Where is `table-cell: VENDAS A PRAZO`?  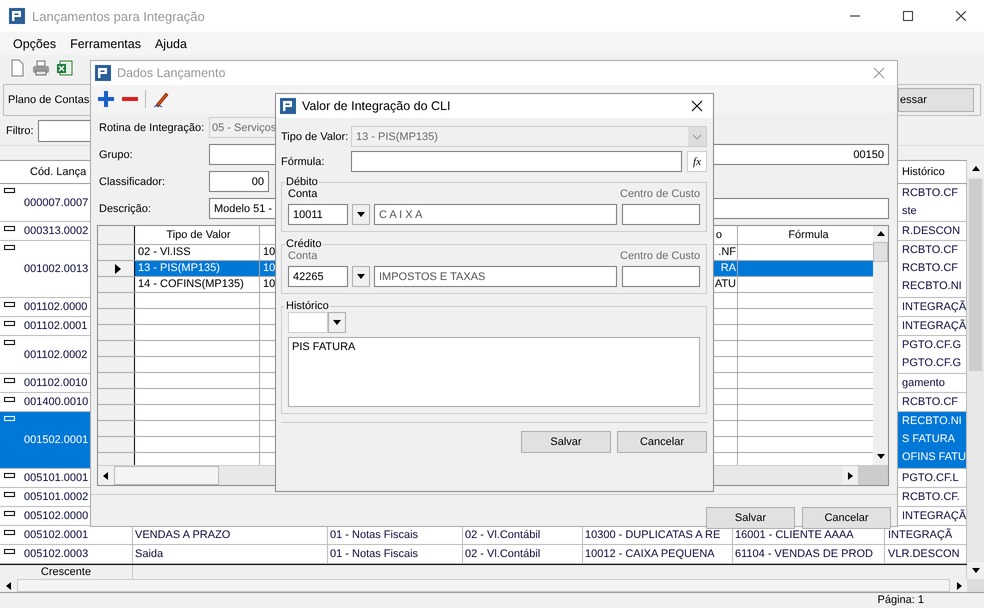 table-cell: VENDAS A PRAZO is located at coordinates (182, 535).